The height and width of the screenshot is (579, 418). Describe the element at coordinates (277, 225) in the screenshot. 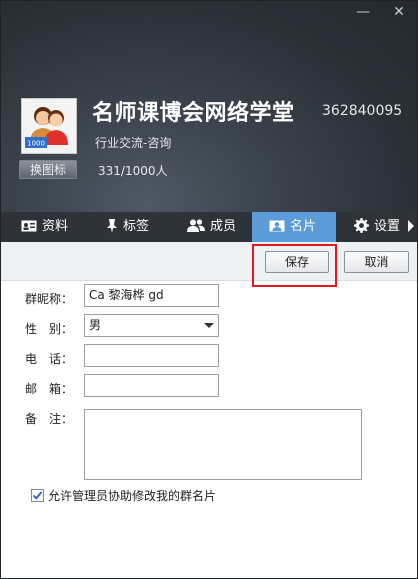

I see `card-icon` at that location.